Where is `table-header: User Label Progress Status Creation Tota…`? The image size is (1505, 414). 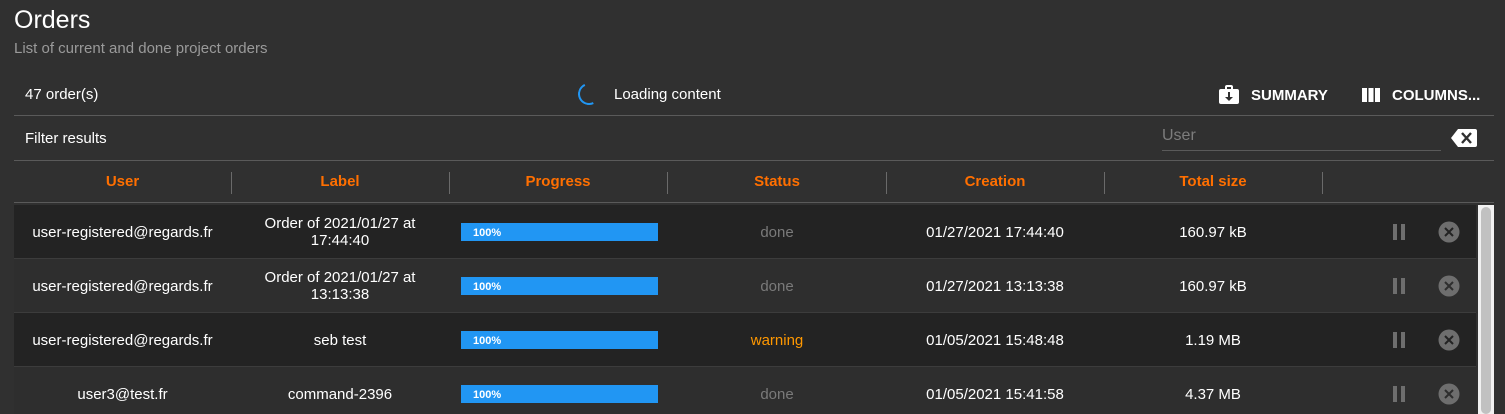
table-header: User Label Progress Status Creation Tota… is located at coordinates (754, 183).